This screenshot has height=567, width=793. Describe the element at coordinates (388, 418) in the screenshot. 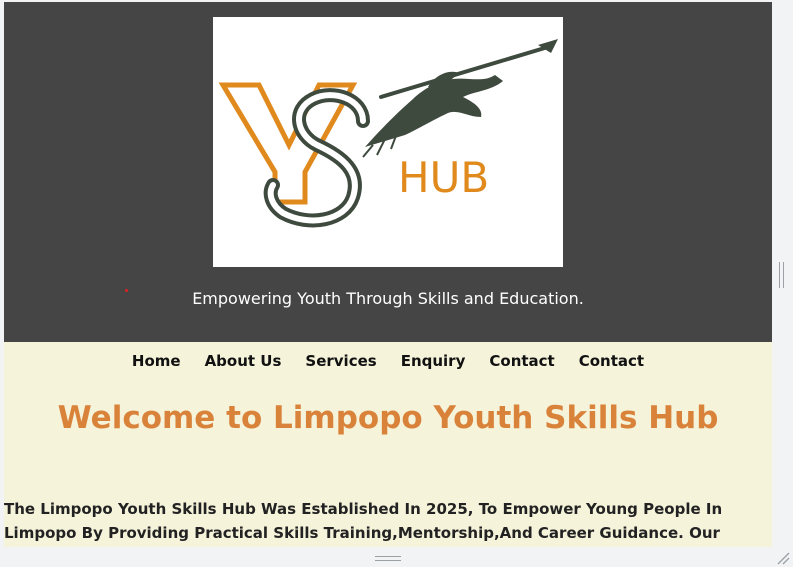

I see `page-title: Welcome to Limpopo Youth Skills Hub` at that location.